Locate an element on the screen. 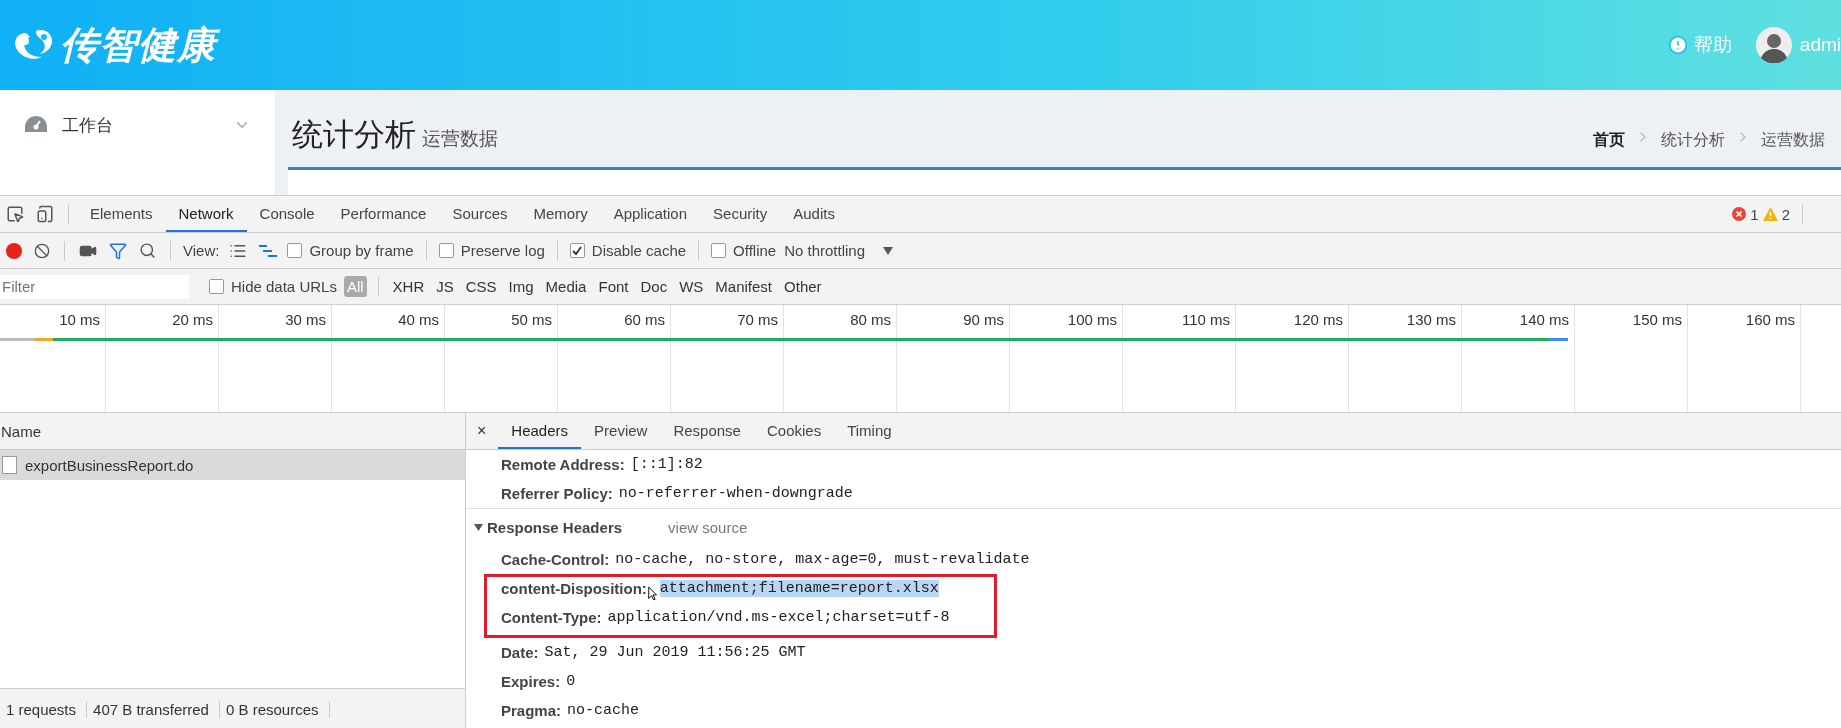 This screenshot has height=728, width=1841. devtools-tab: Console is located at coordinates (287, 214).